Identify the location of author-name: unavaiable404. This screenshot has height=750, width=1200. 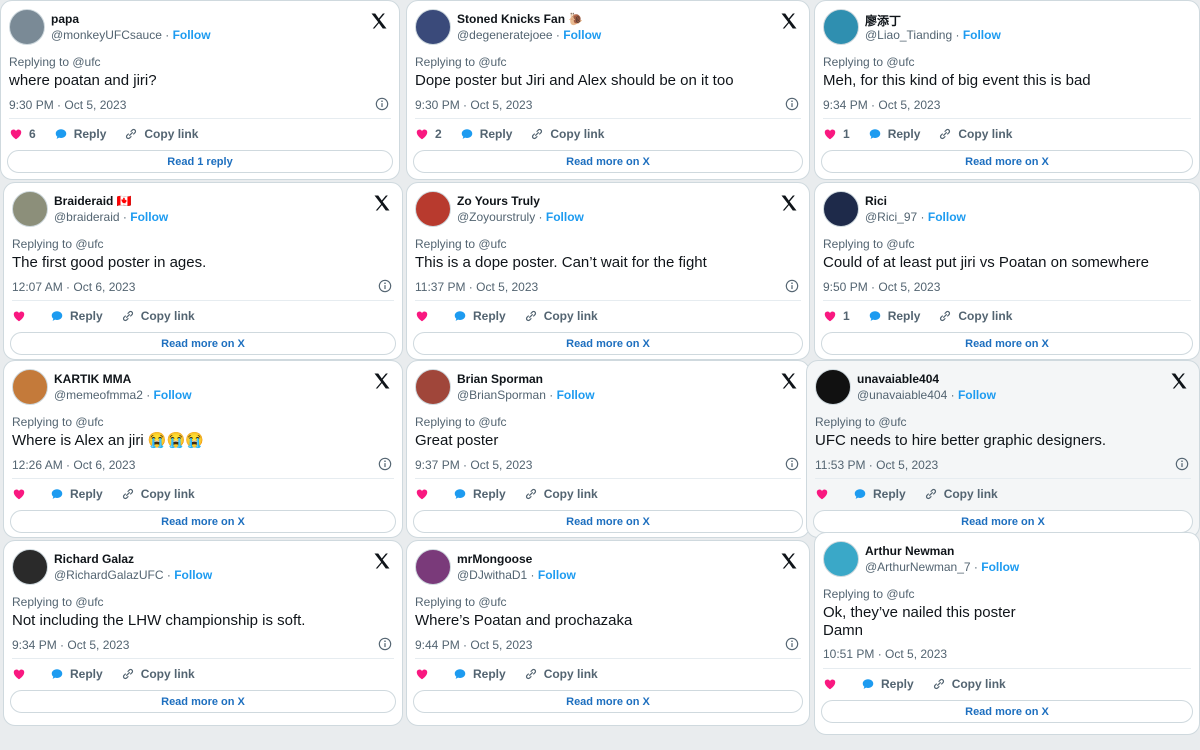
(898, 379).